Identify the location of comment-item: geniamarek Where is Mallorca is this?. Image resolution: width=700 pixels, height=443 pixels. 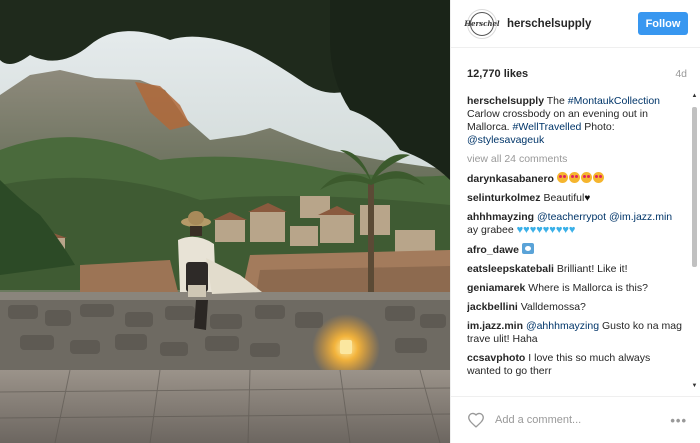
(576, 288).